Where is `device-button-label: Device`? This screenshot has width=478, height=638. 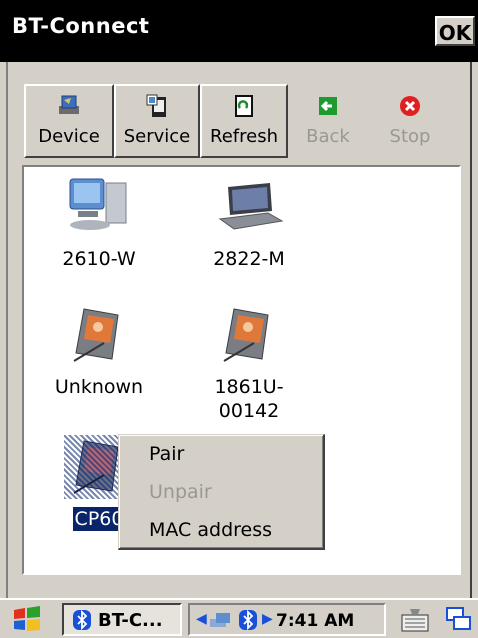
device-button-label: Device is located at coordinates (69, 136).